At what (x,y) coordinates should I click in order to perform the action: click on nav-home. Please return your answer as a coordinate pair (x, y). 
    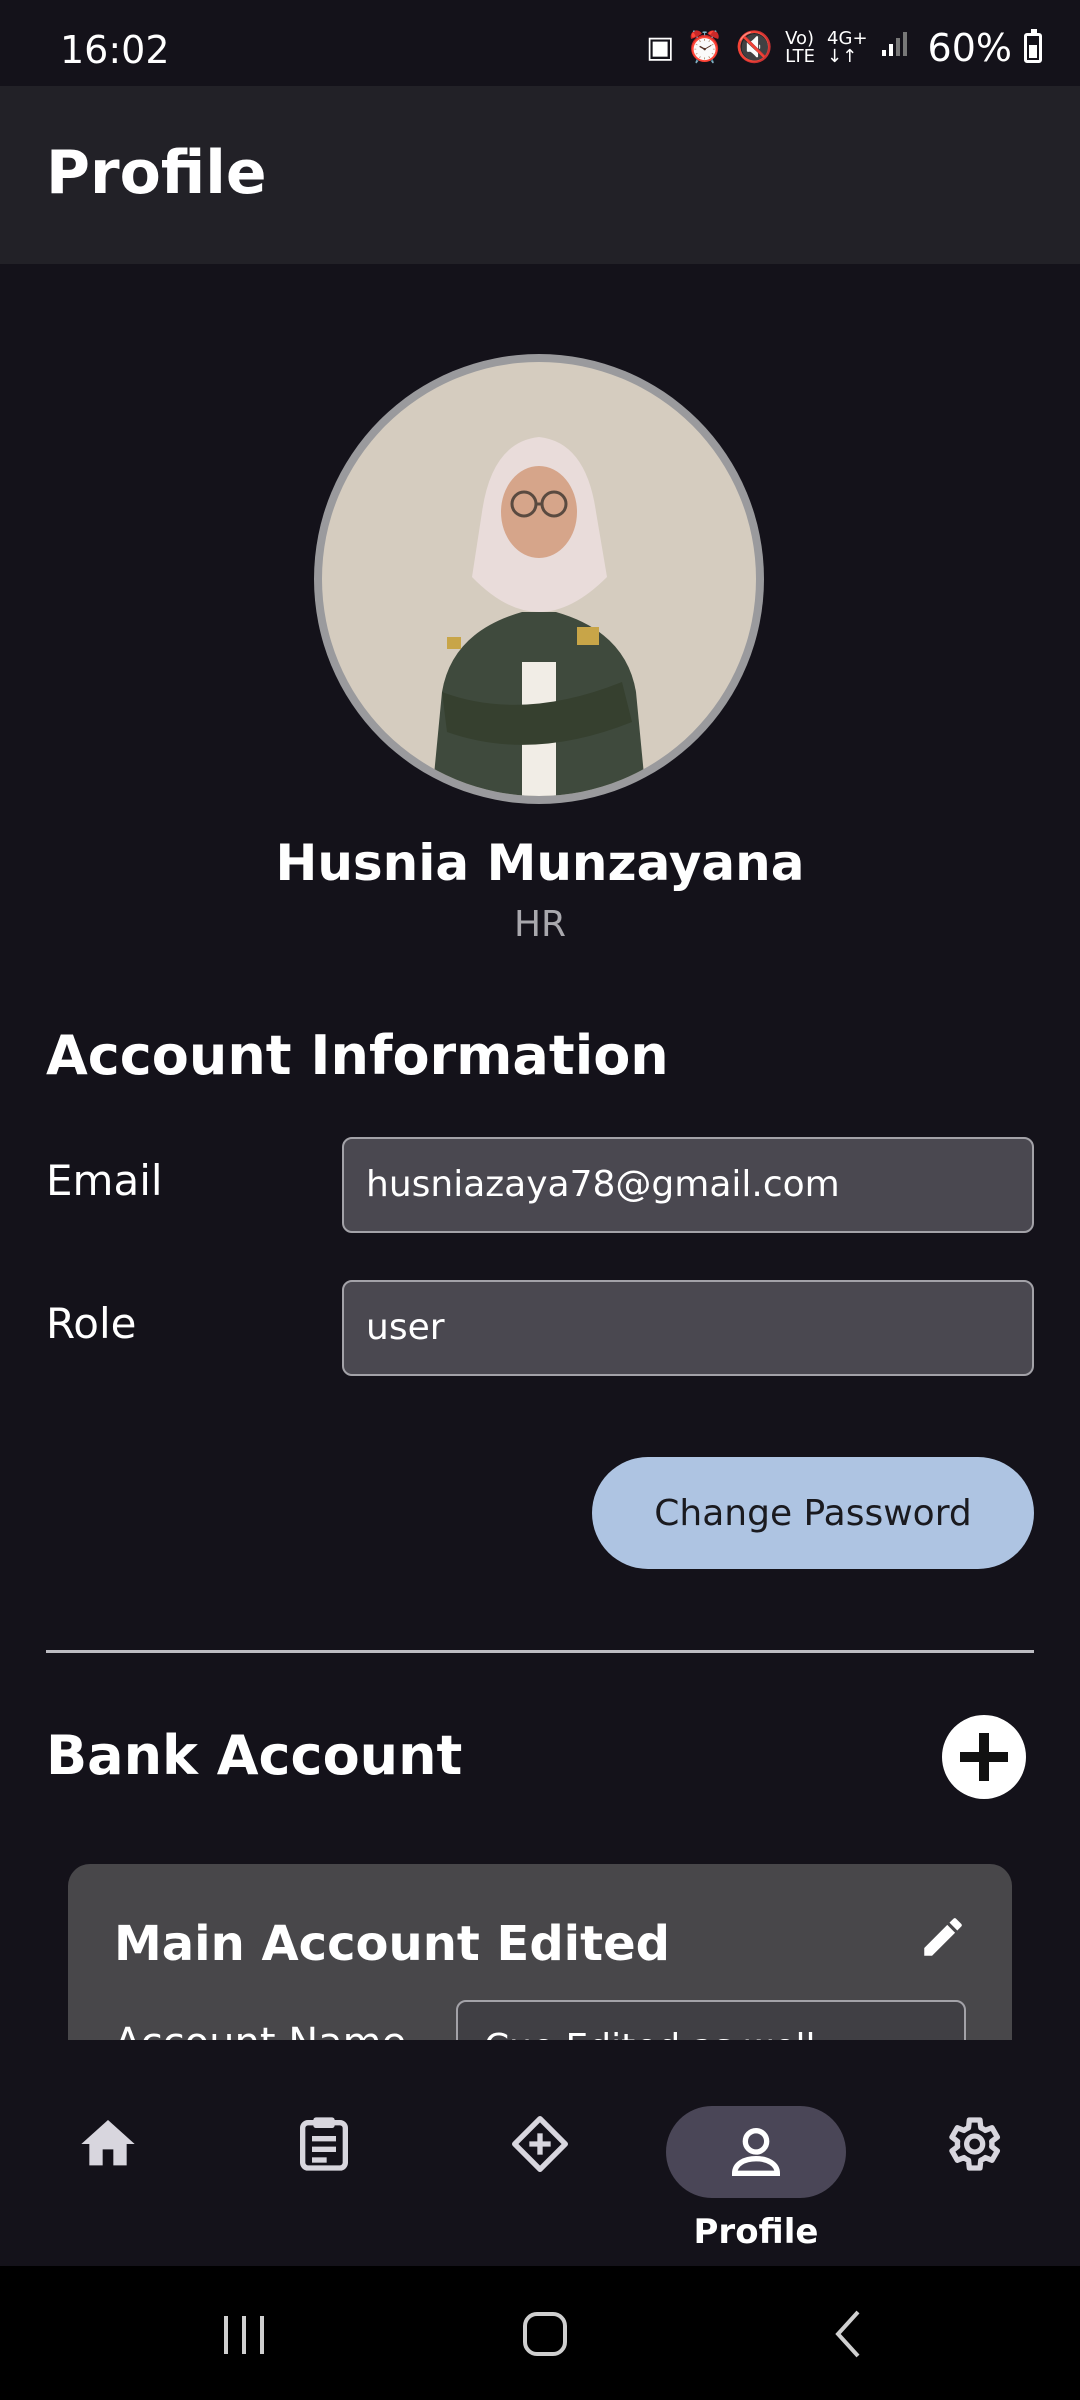
    Looking at the image, I should click on (108, 2147).